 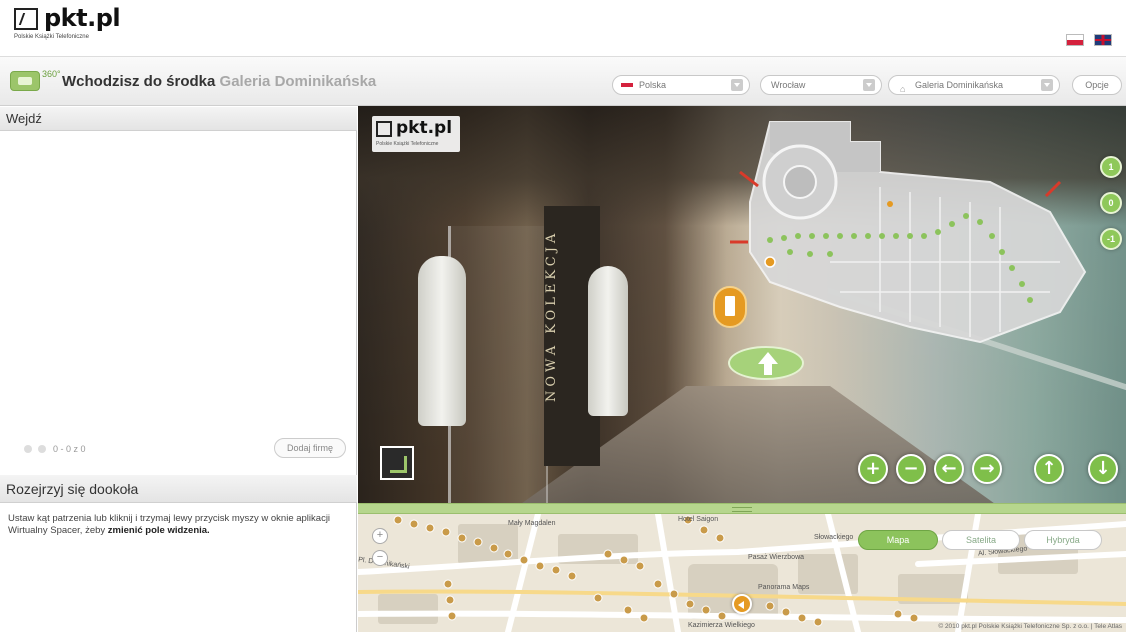 I want to click on place-select: ⌂ Galeria Dominikańska, so click(x=974, y=85).